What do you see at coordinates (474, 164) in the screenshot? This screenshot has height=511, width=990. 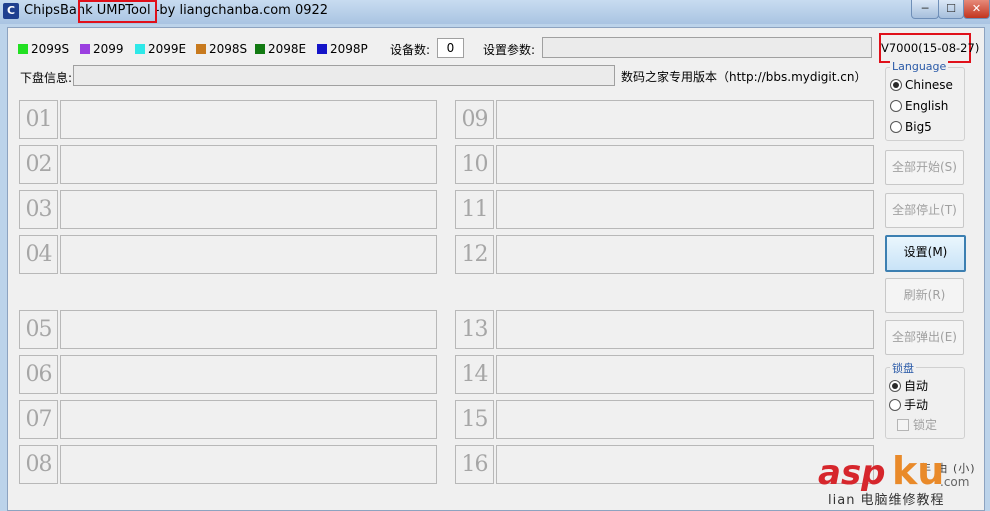 I see `slot-number: 10` at bounding box center [474, 164].